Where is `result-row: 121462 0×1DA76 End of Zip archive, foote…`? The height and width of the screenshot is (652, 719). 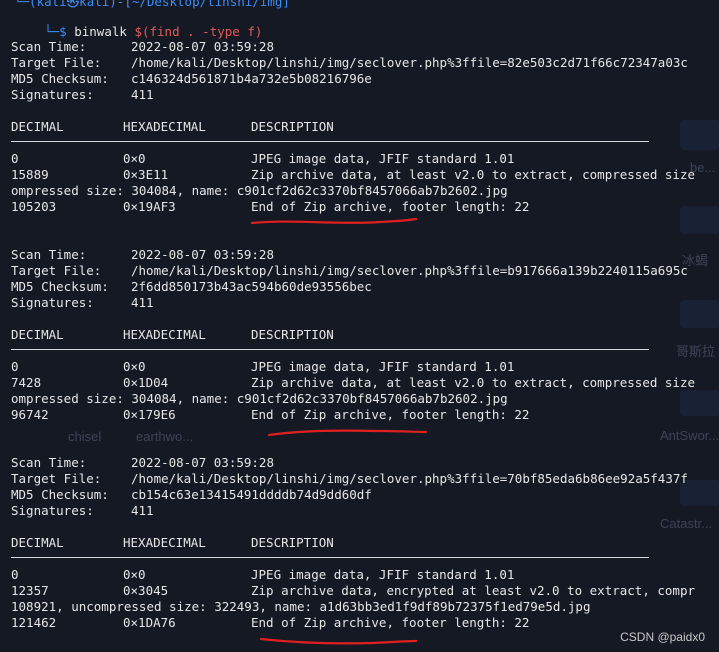
result-row: 121462 0×1DA76 End of Zip archive, foote… is located at coordinates (270, 623).